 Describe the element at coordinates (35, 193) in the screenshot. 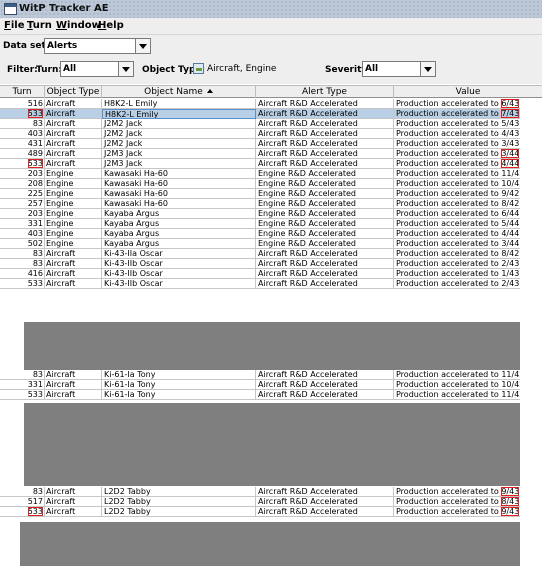

I see `turn-value: 225` at that location.